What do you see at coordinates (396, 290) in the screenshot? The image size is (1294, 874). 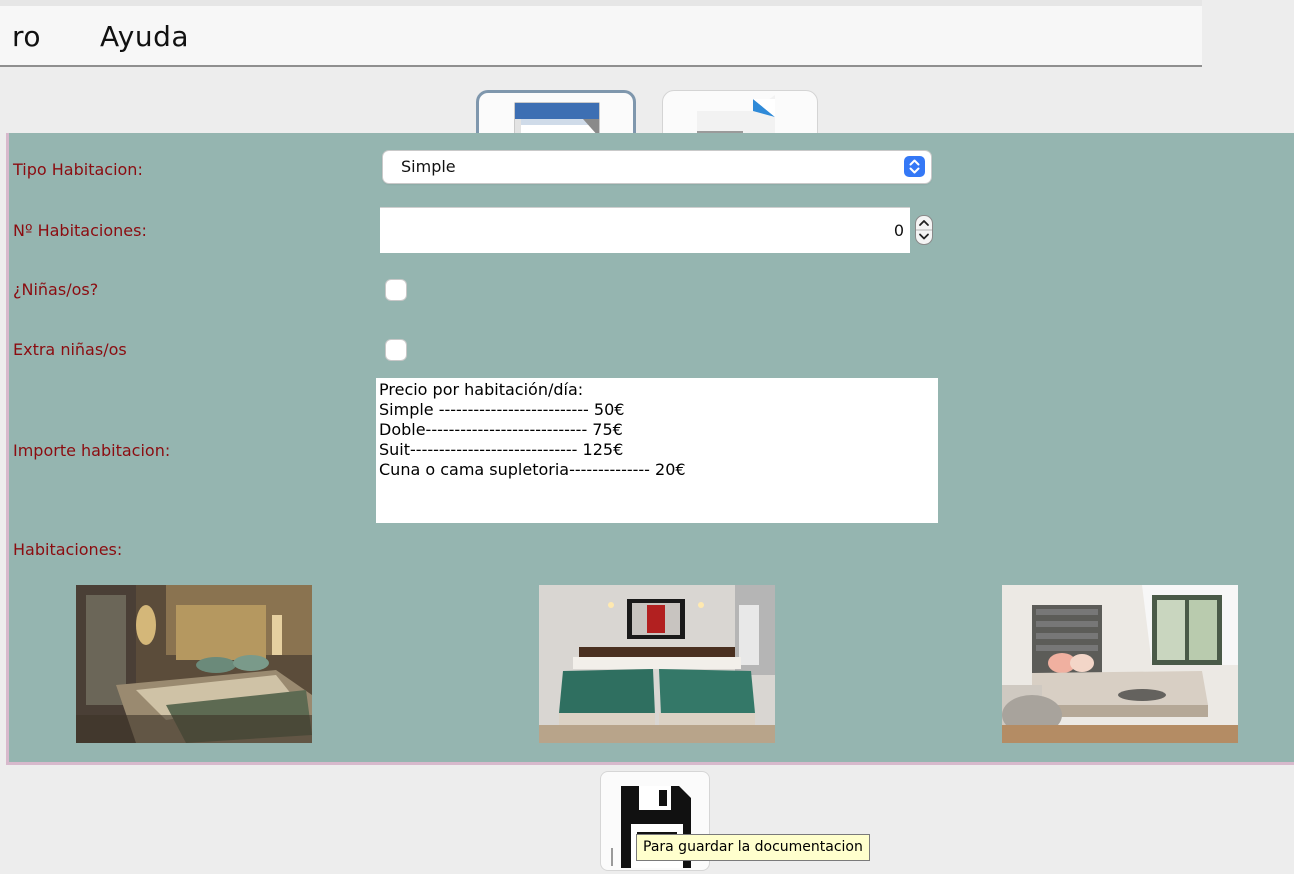 I see `ninos-checkbox` at bounding box center [396, 290].